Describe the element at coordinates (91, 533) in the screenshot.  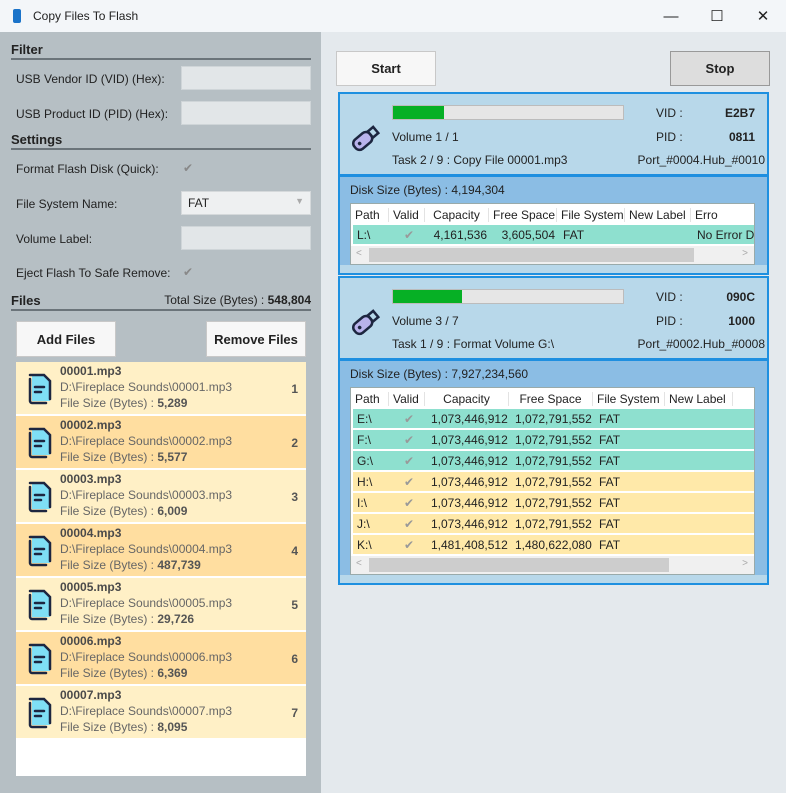
I see `file-name: 00004.mp3` at that location.